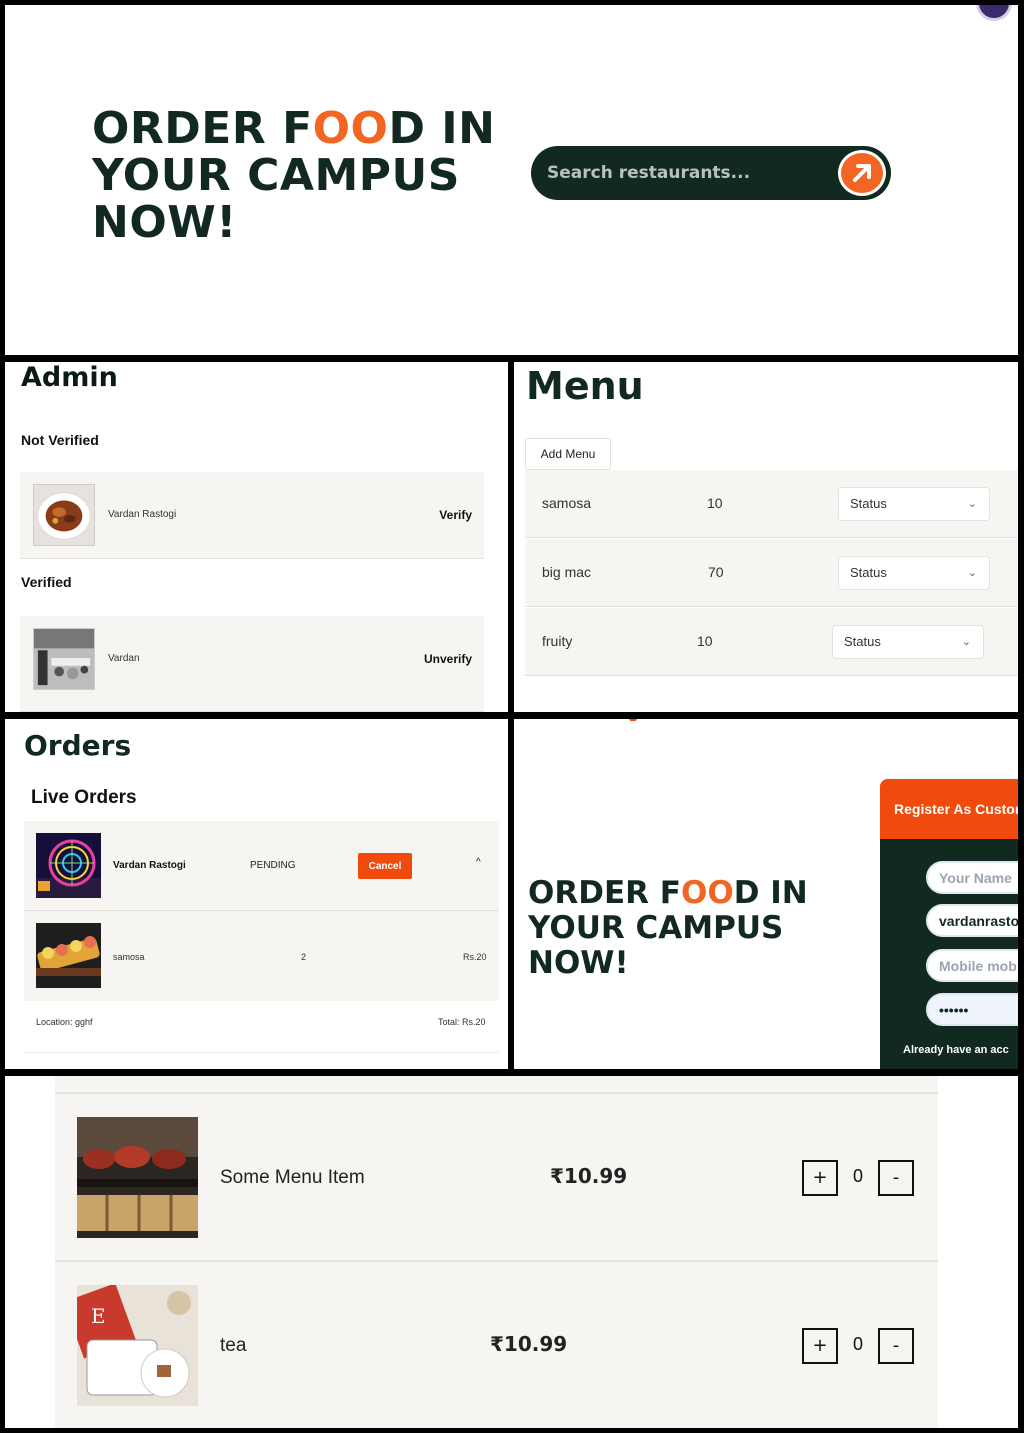 This screenshot has width=1024, height=1433. I want to click on register-hero-title: ORDER FOOD IN YOUR CAMPUS NOW!, so click(668, 928).